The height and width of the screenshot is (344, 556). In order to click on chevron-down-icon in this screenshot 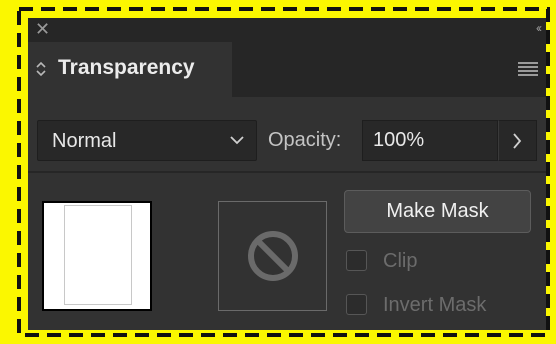, I will do `click(237, 140)`.